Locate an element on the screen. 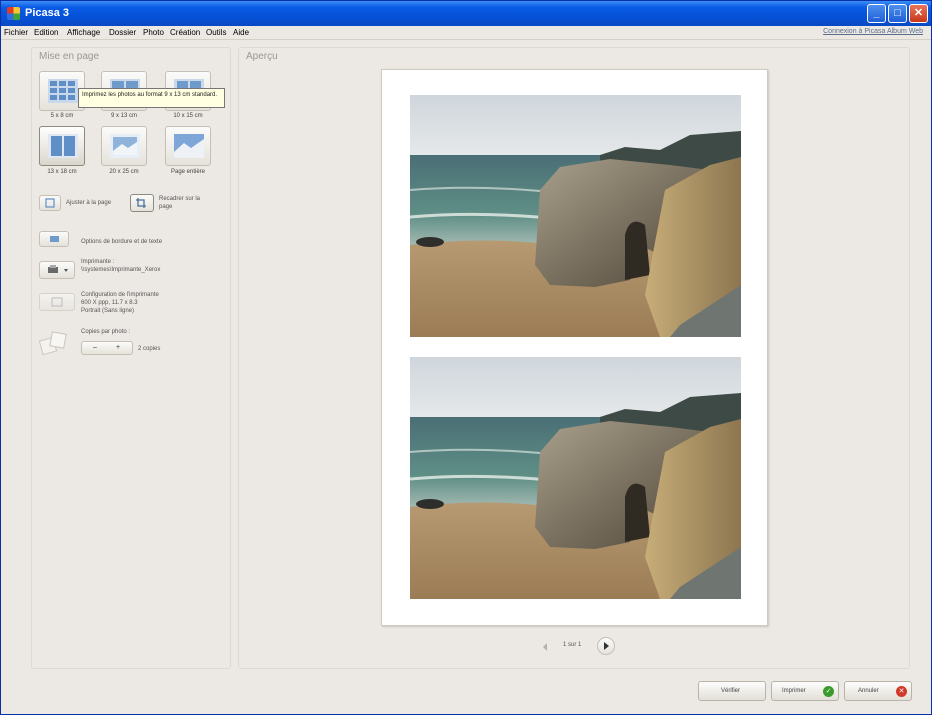 This screenshot has height=715, width=932. layout-20x25-button is located at coordinates (124, 146).